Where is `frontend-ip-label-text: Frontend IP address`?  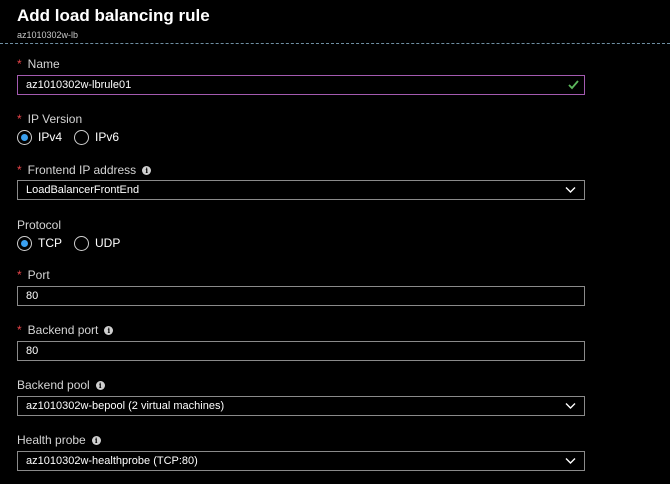
frontend-ip-label-text: Frontend IP address is located at coordinates (82, 170).